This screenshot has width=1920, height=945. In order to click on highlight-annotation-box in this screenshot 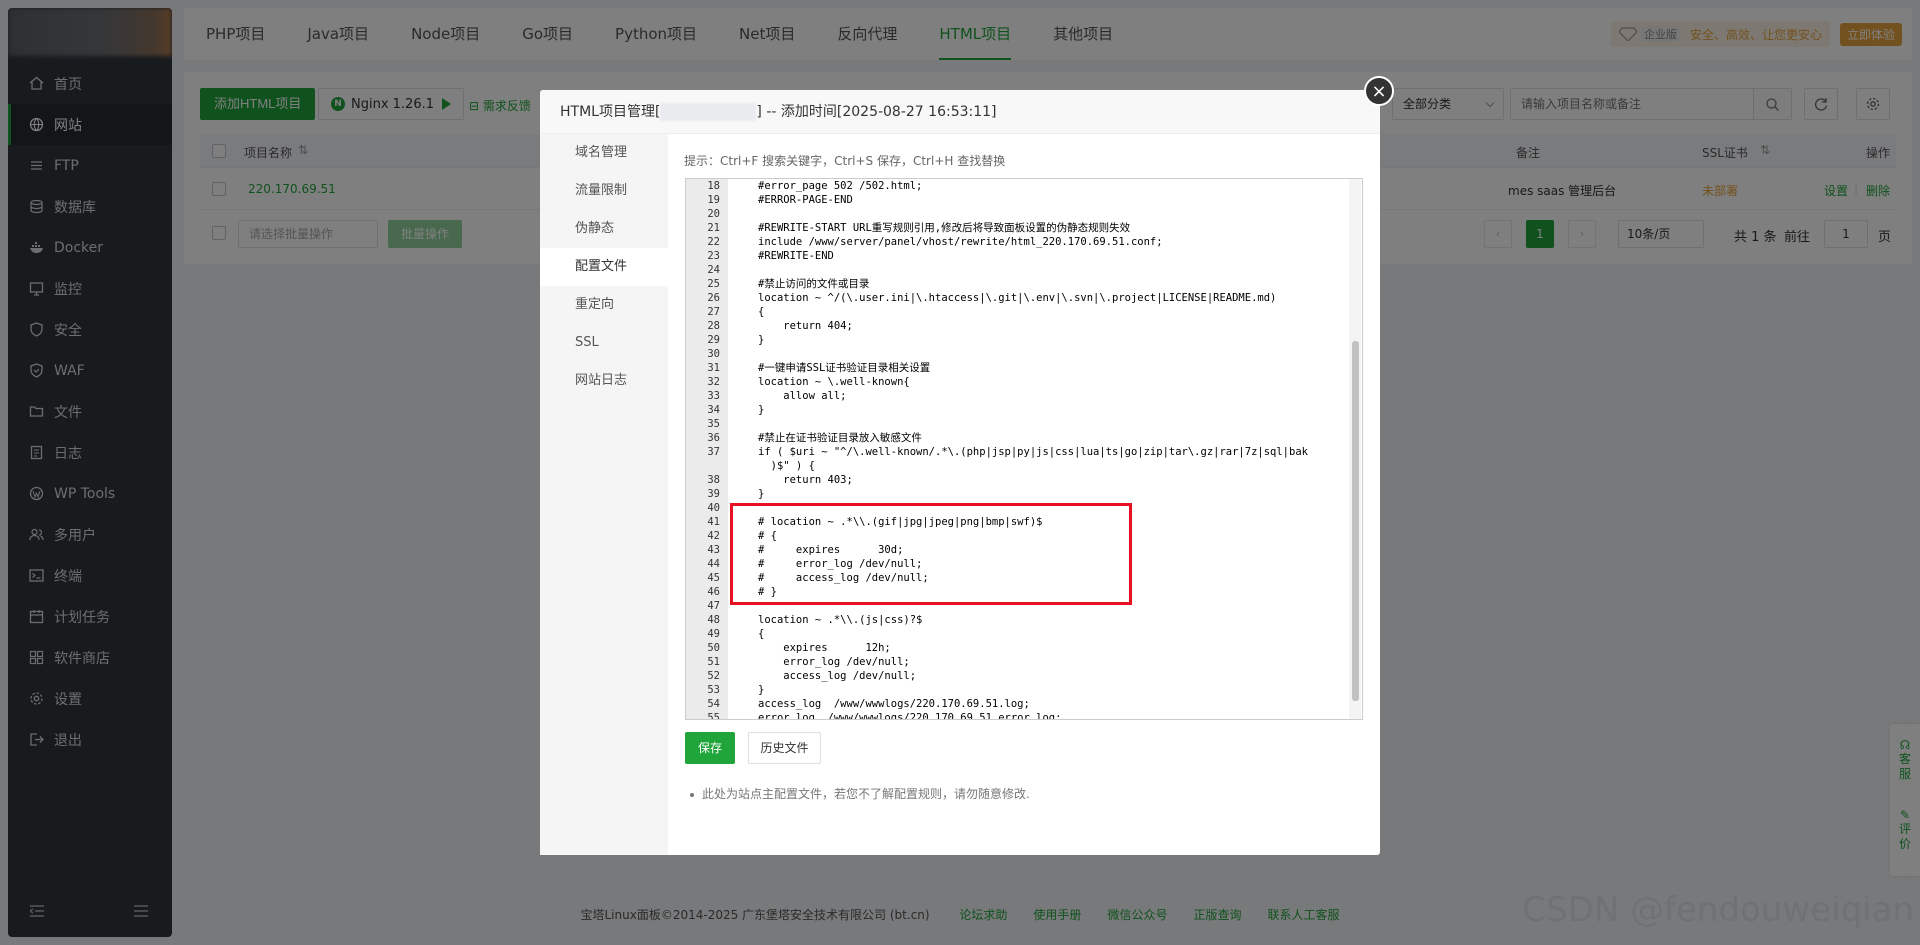, I will do `click(931, 554)`.